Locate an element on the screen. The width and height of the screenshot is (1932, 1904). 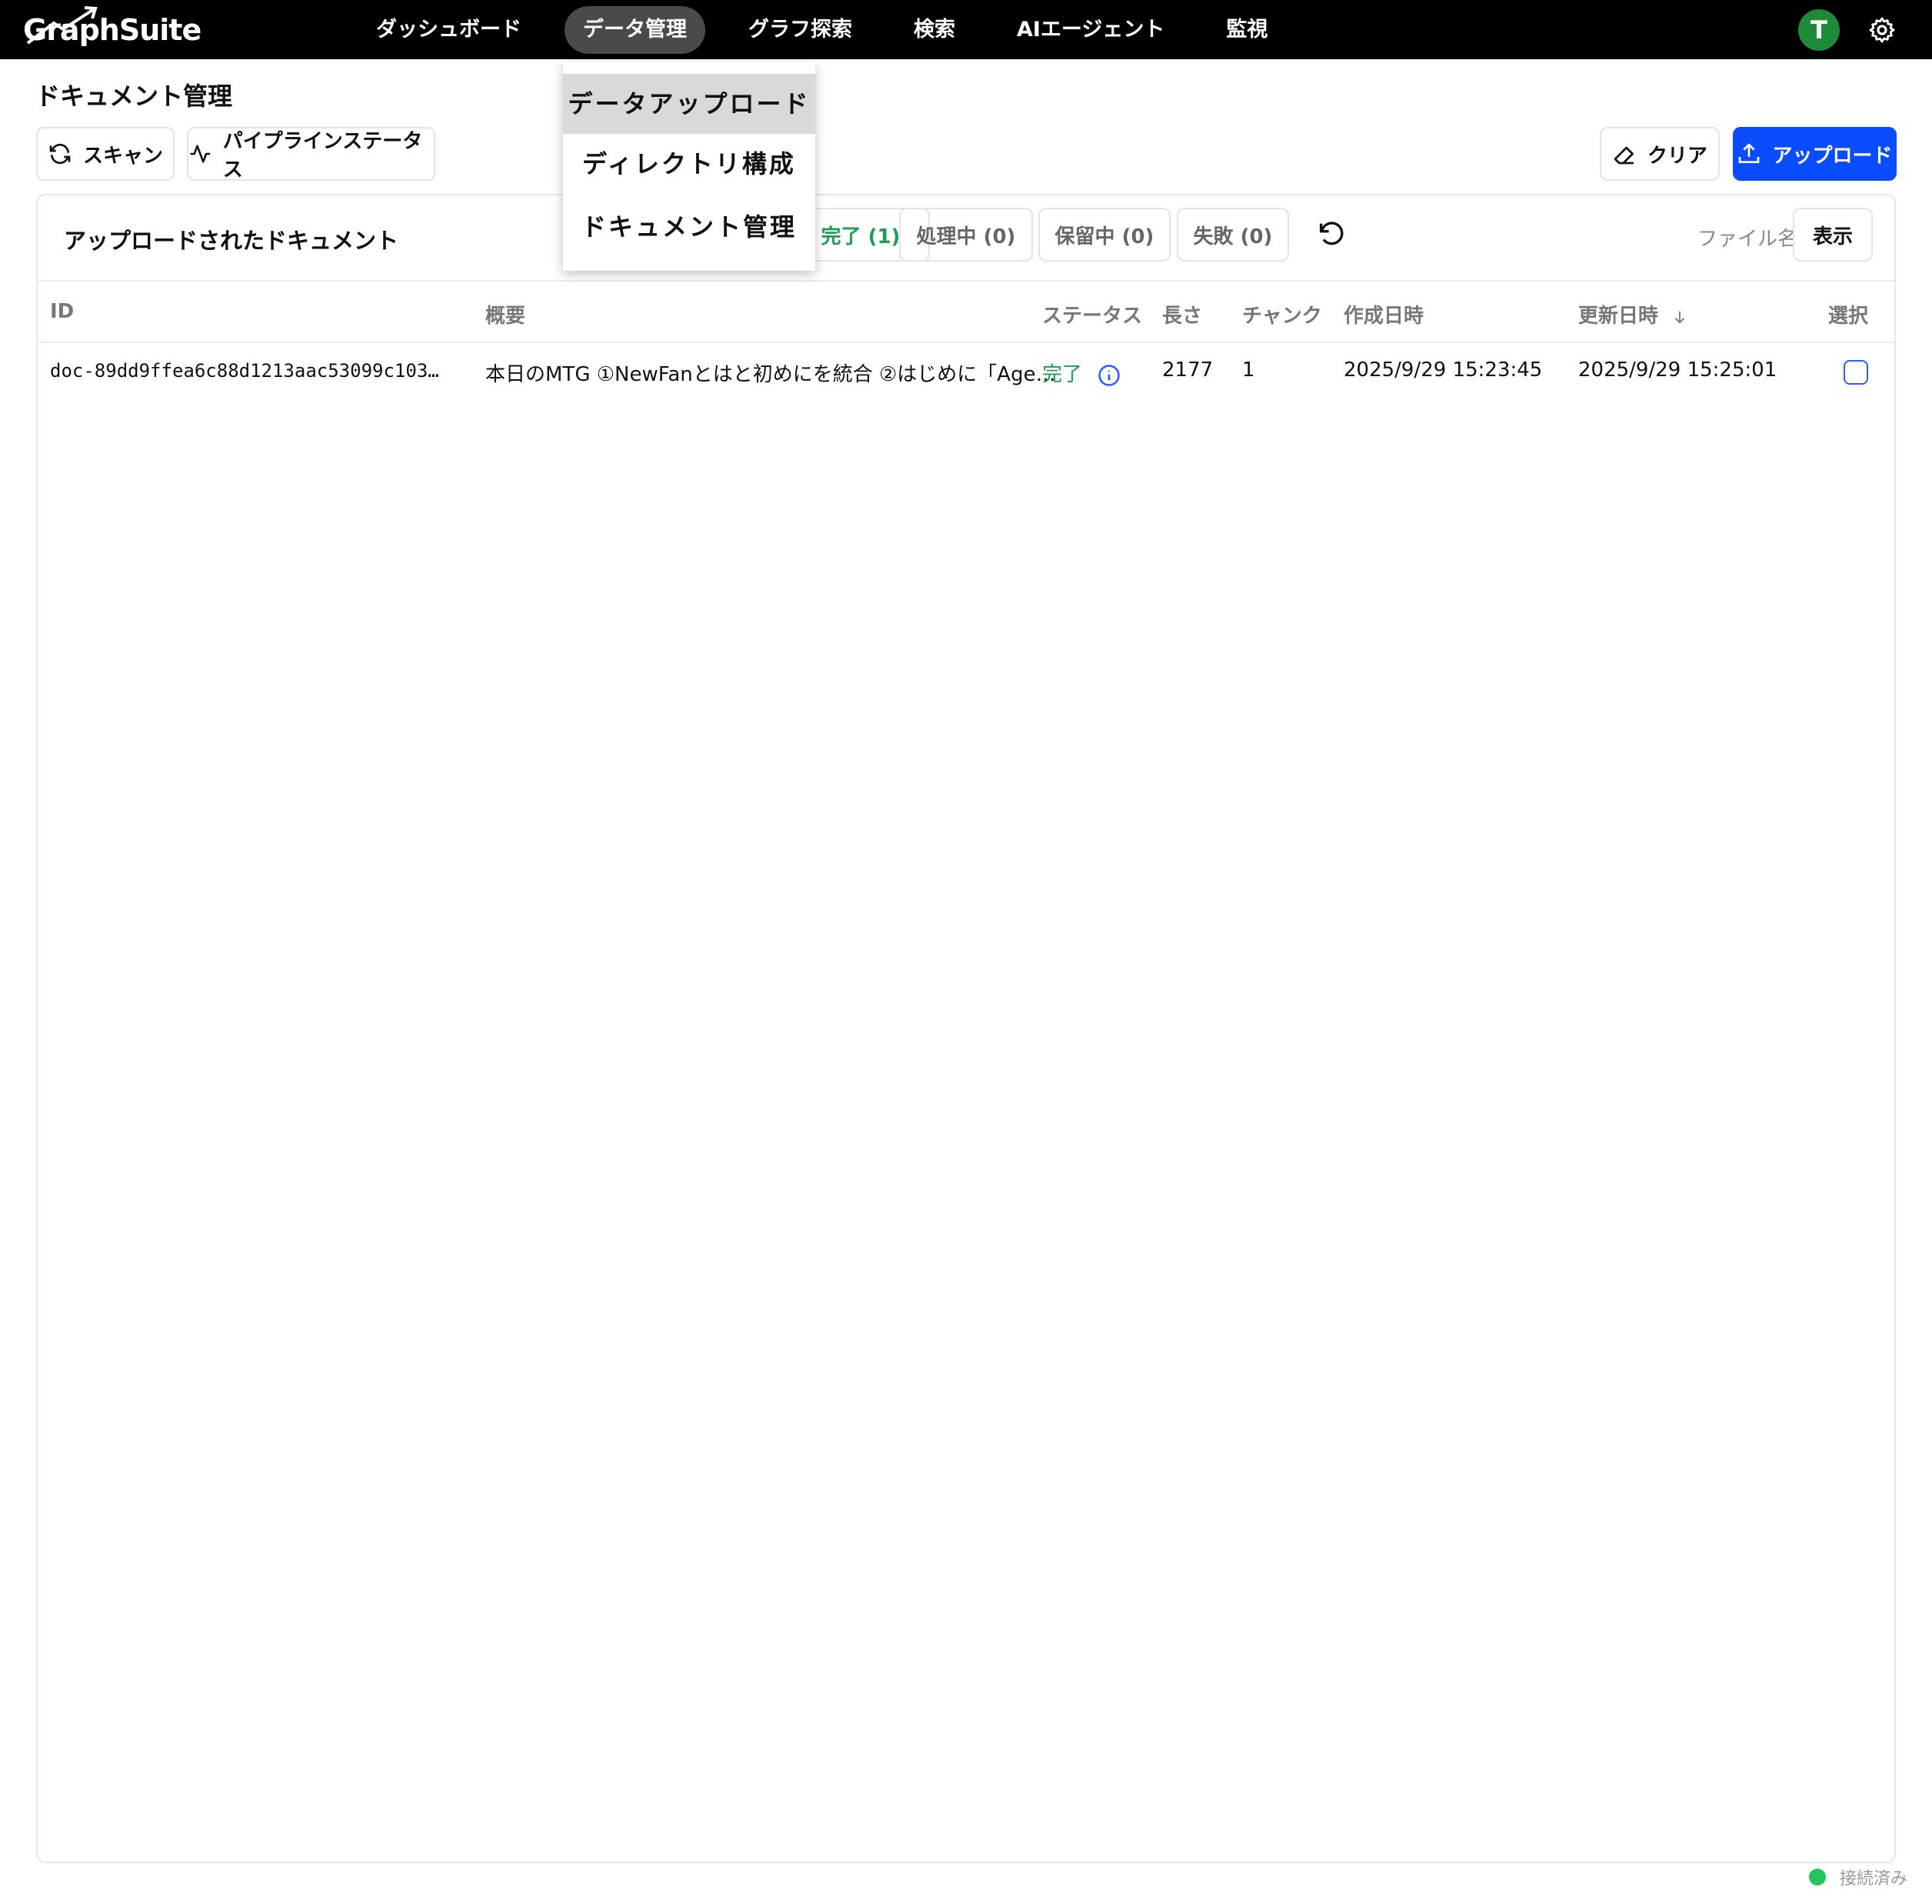
nav-data-management: データ管理 is located at coordinates (635, 29).